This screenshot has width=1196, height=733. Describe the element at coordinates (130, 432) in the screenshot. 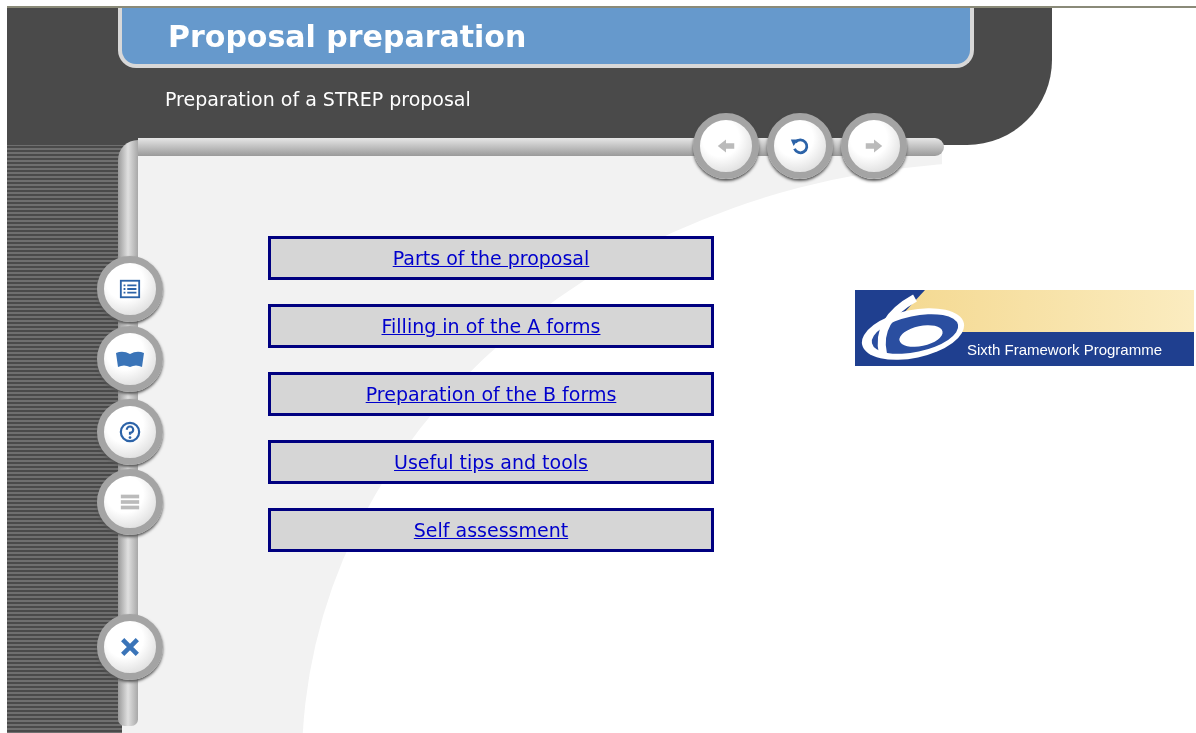

I see `help-icon` at that location.